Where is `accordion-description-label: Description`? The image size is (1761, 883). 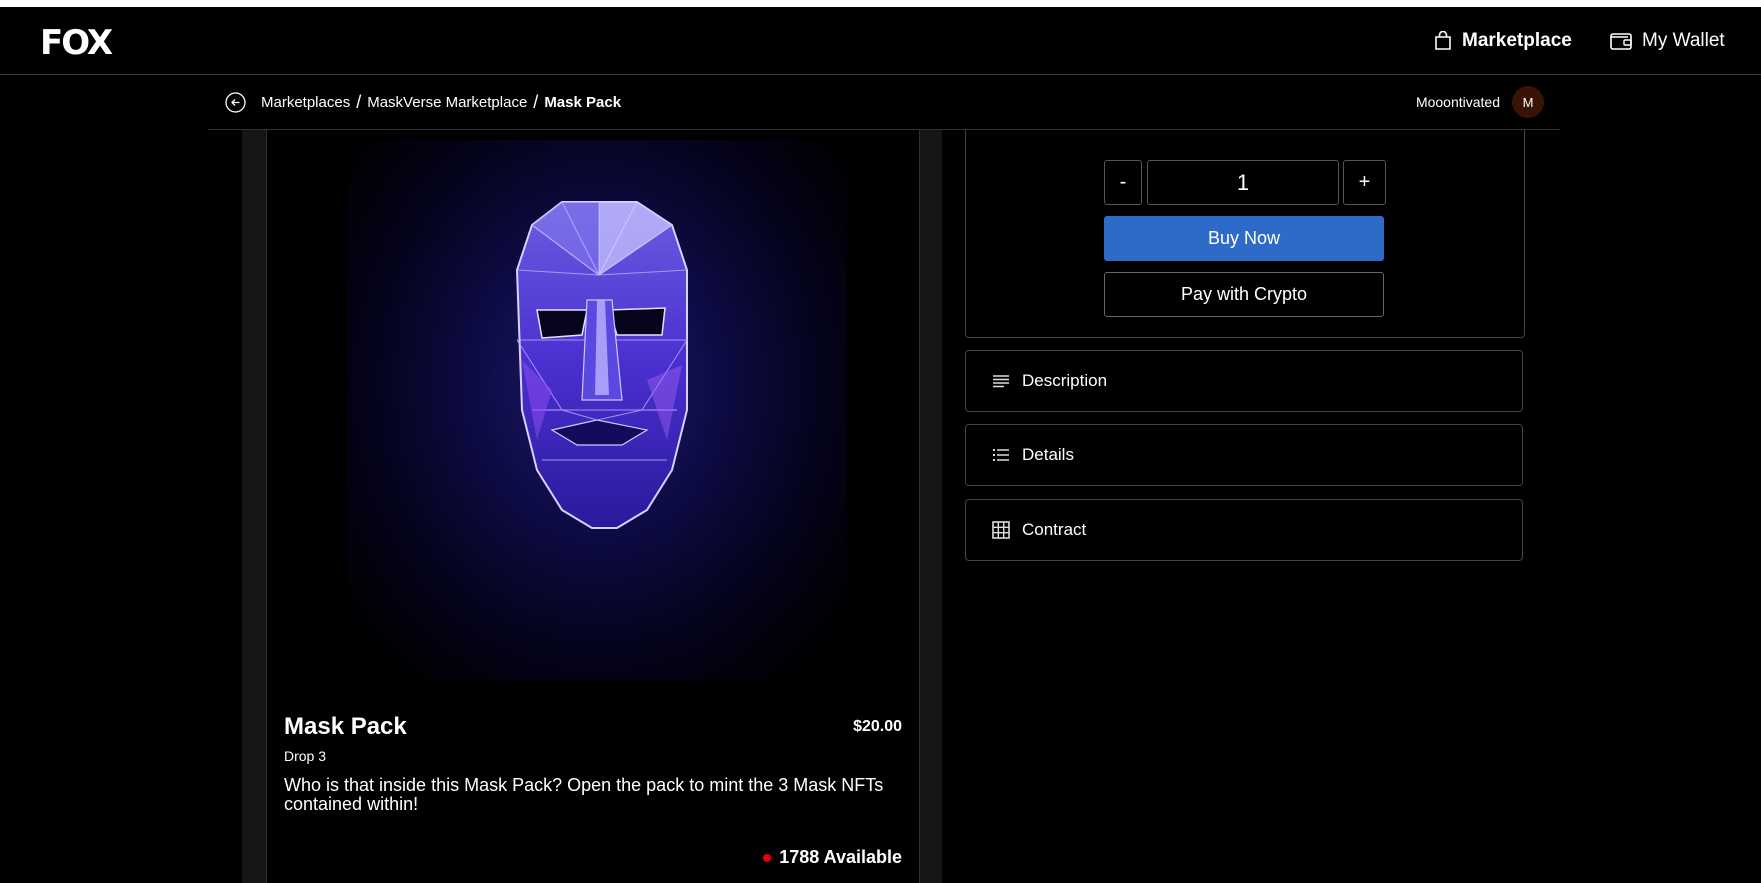 accordion-description-label: Description is located at coordinates (1065, 380).